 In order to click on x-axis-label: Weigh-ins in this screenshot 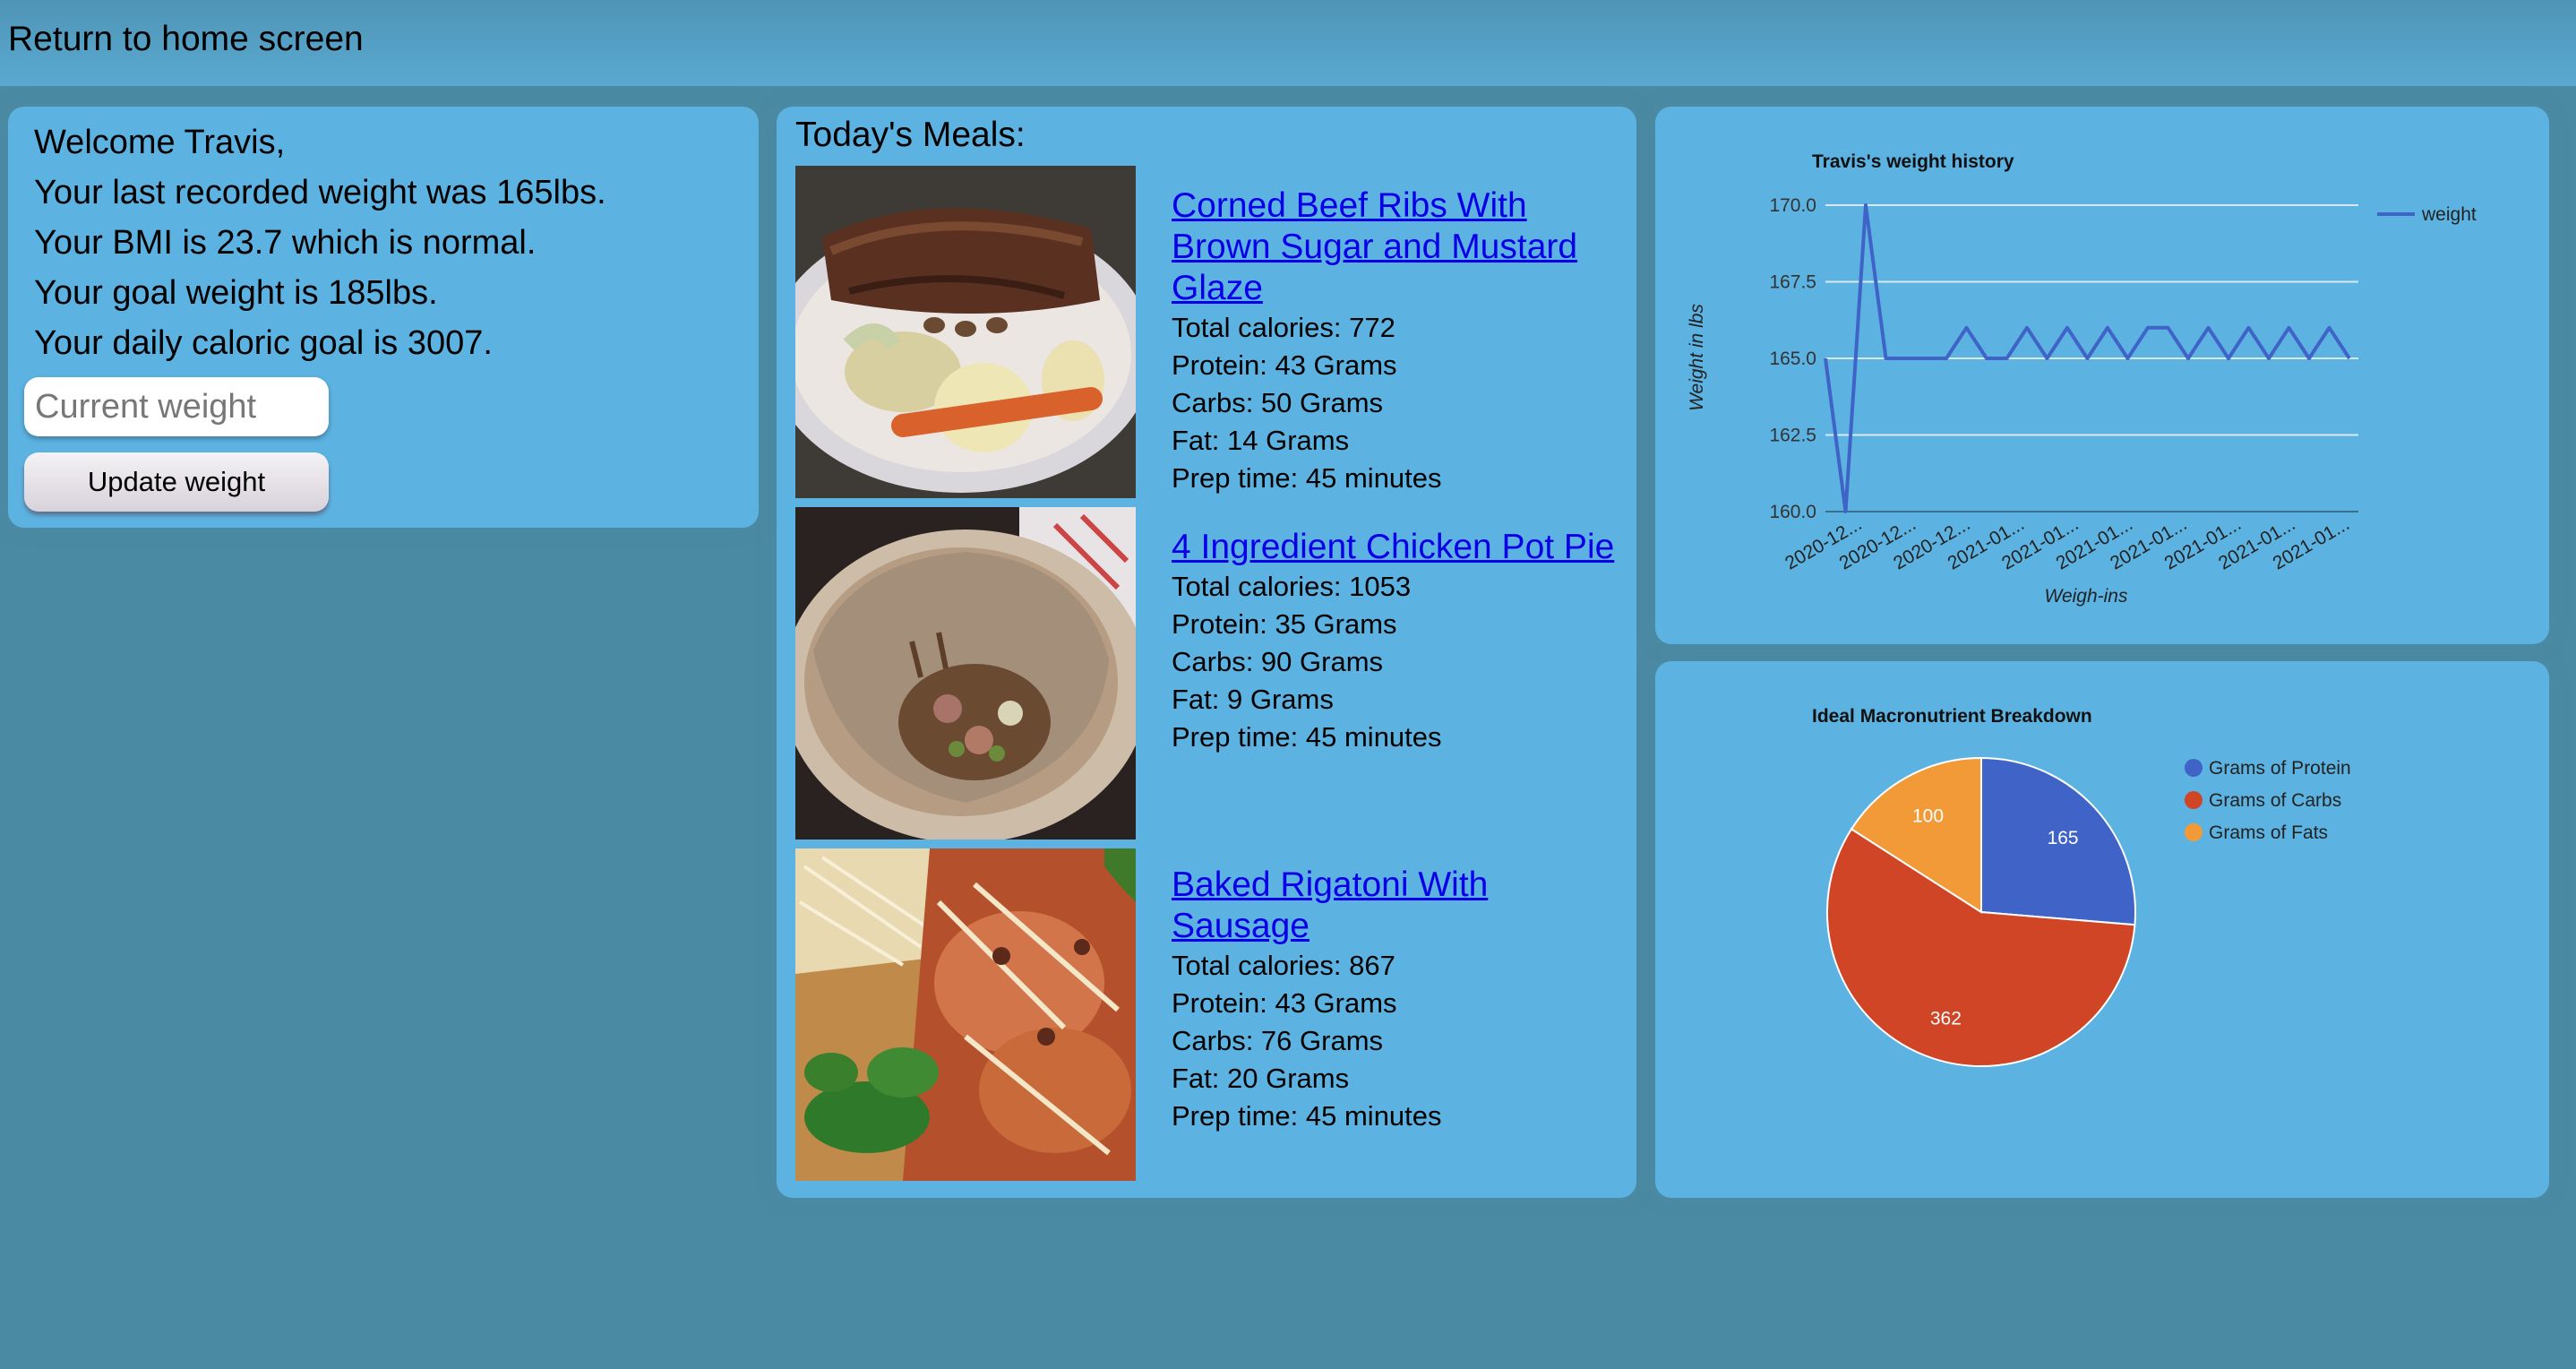, I will do `click(2086, 596)`.